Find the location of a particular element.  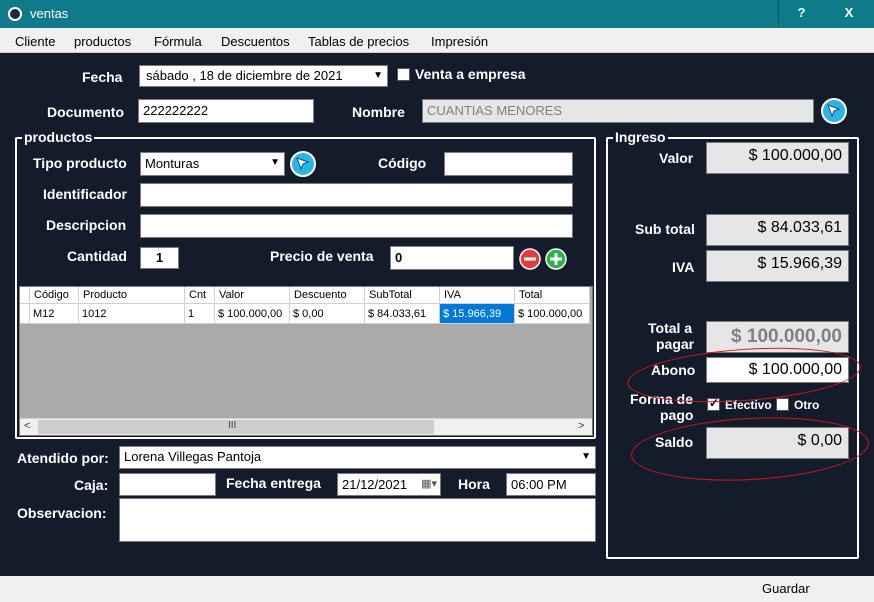

buscar-cliente-button is located at coordinates (834, 111).